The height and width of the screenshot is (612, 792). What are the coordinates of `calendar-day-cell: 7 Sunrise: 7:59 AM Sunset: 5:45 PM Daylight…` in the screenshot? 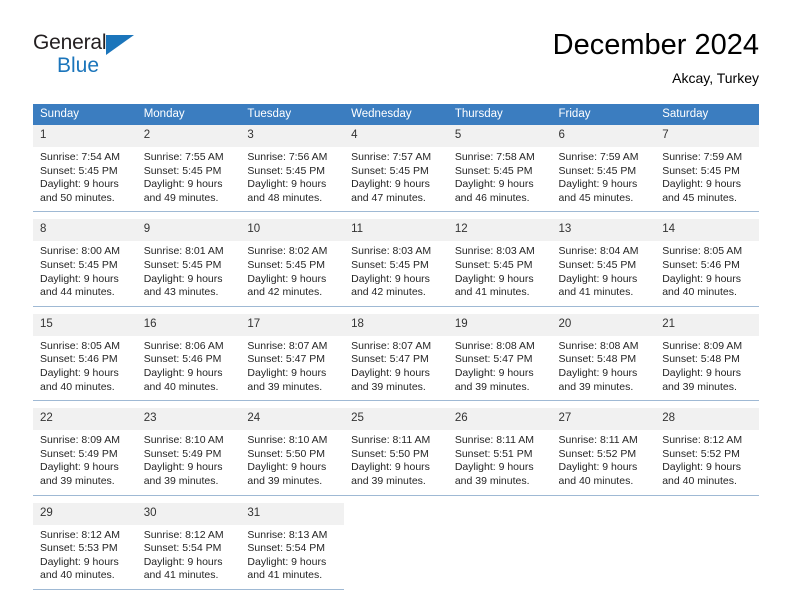 It's located at (707, 169).